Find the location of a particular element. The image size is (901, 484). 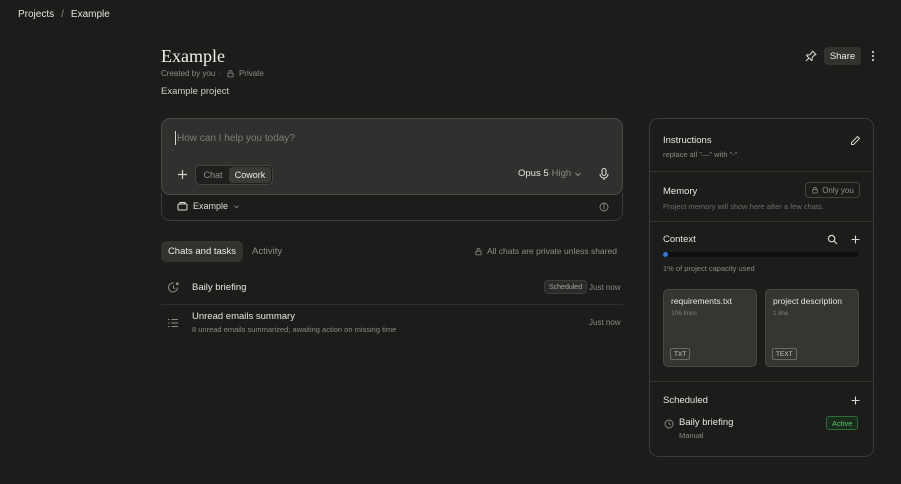

visibility-text: Private is located at coordinates (251, 73).